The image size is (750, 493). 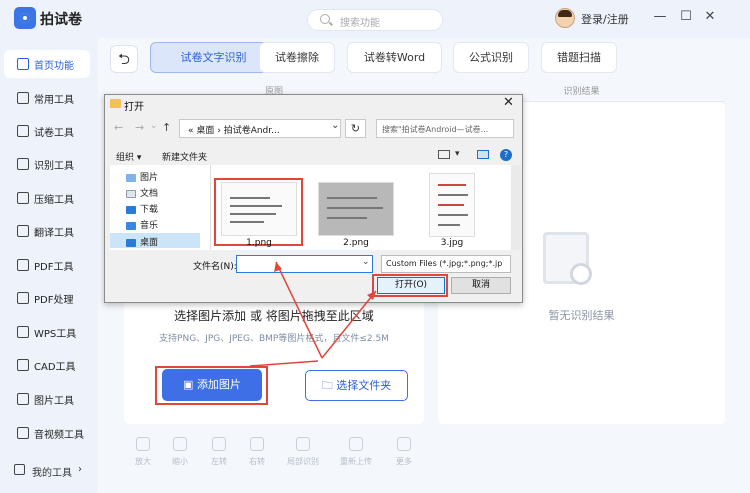 What do you see at coordinates (54, 401) in the screenshot?
I see `sidebar-item-label: 图片工具` at bounding box center [54, 401].